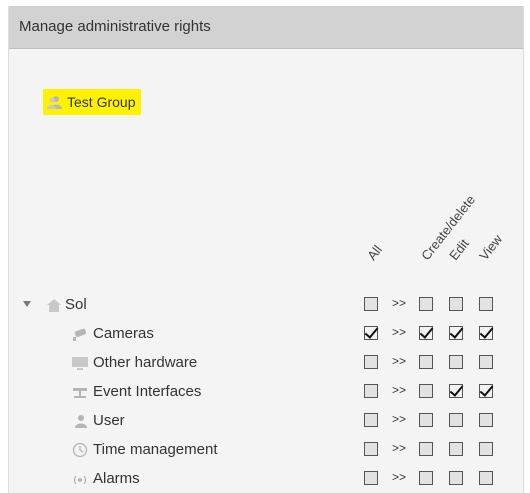 The height and width of the screenshot is (493, 530). I want to click on column-header-view: View, so click(491, 247).